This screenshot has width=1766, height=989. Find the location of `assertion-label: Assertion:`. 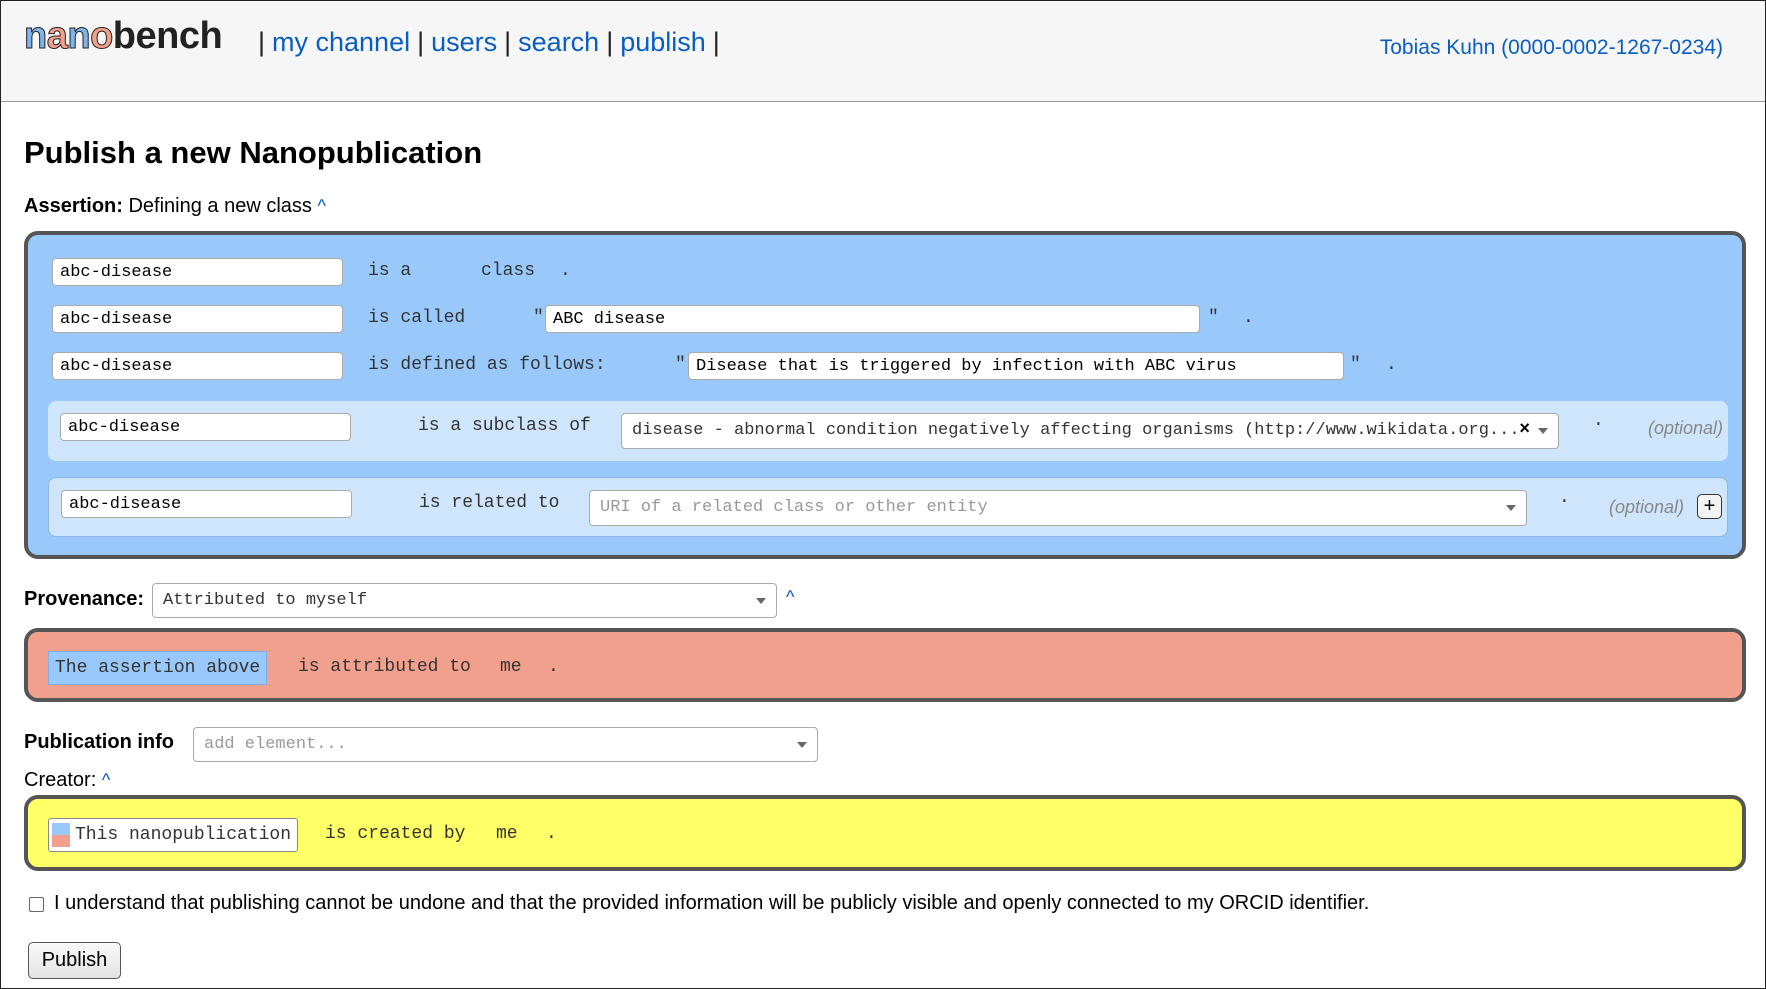

assertion-label: Assertion: is located at coordinates (73, 206).